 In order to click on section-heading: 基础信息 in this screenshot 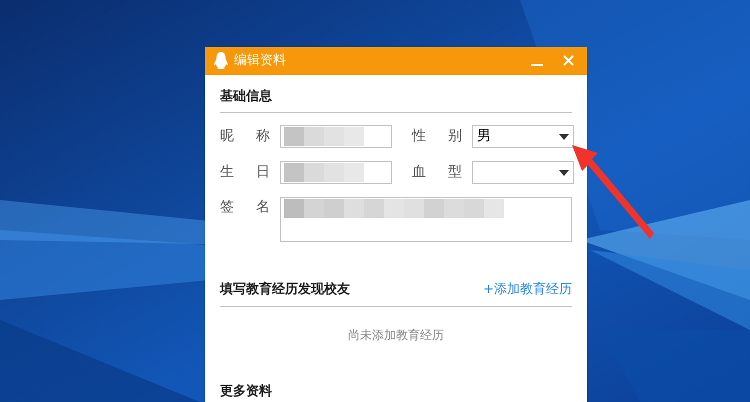, I will do `click(246, 97)`.